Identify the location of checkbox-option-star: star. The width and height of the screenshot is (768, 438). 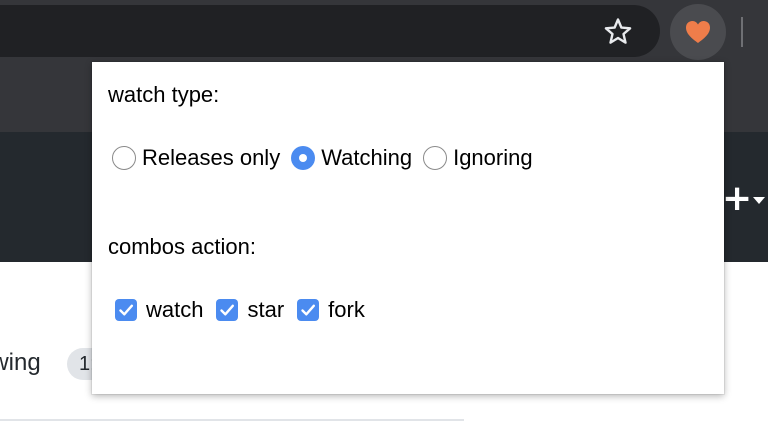
(250, 310).